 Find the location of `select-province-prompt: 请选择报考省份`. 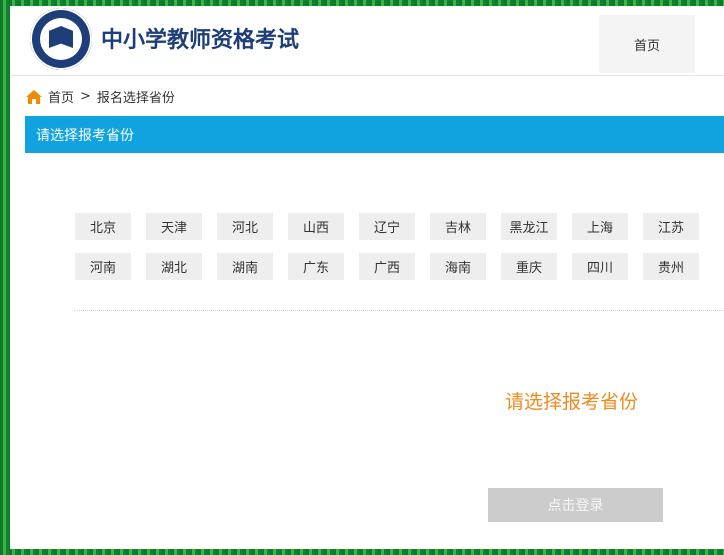

select-province-prompt: 请选择报考省份 is located at coordinates (572, 402).